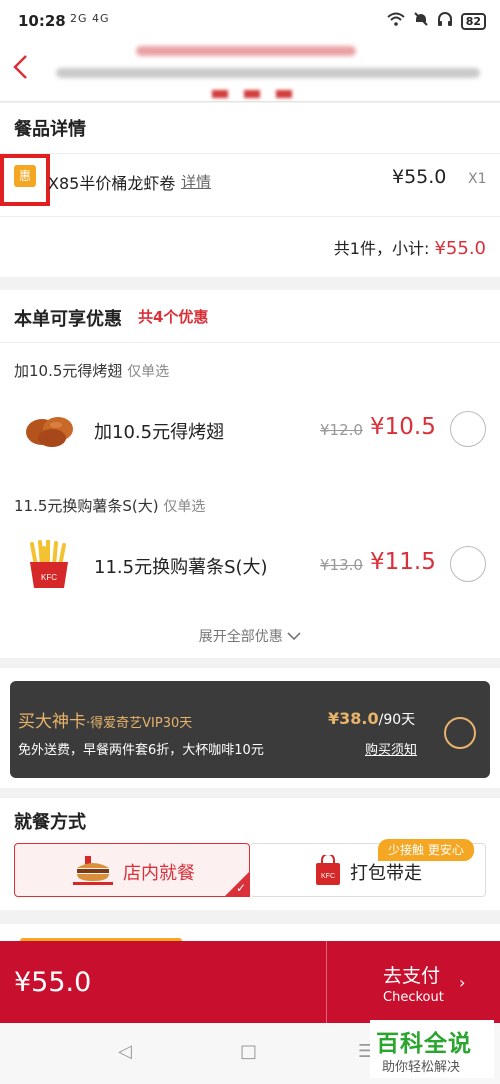 The image size is (500, 1084). Describe the element at coordinates (110, 506) in the screenshot. I see `offer-header: 11.5元换购薯条S(大) 仅单选` at that location.